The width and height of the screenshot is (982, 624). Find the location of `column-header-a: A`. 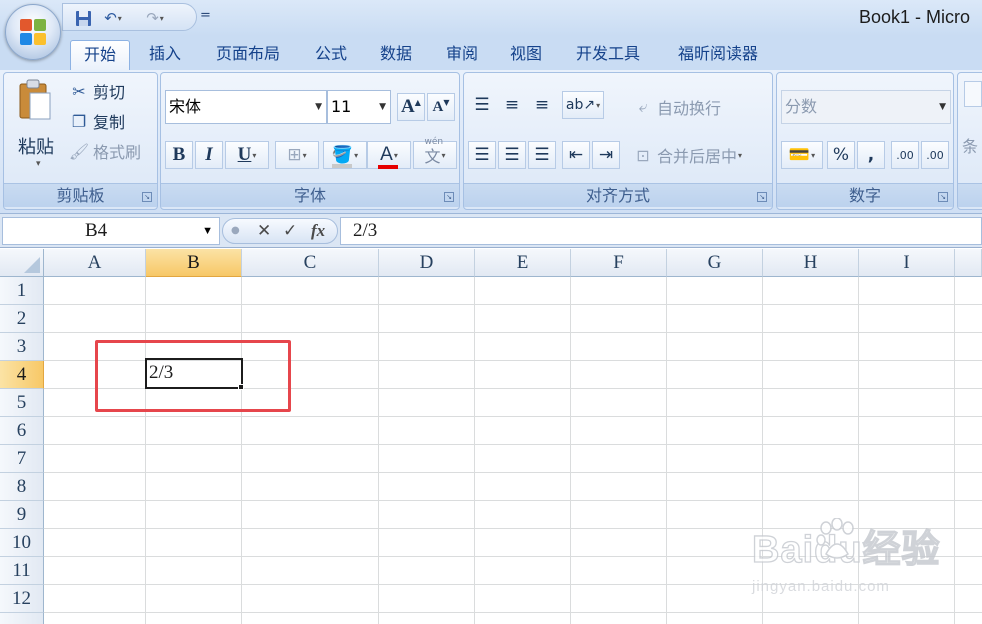

column-header-a: A is located at coordinates (95, 263).